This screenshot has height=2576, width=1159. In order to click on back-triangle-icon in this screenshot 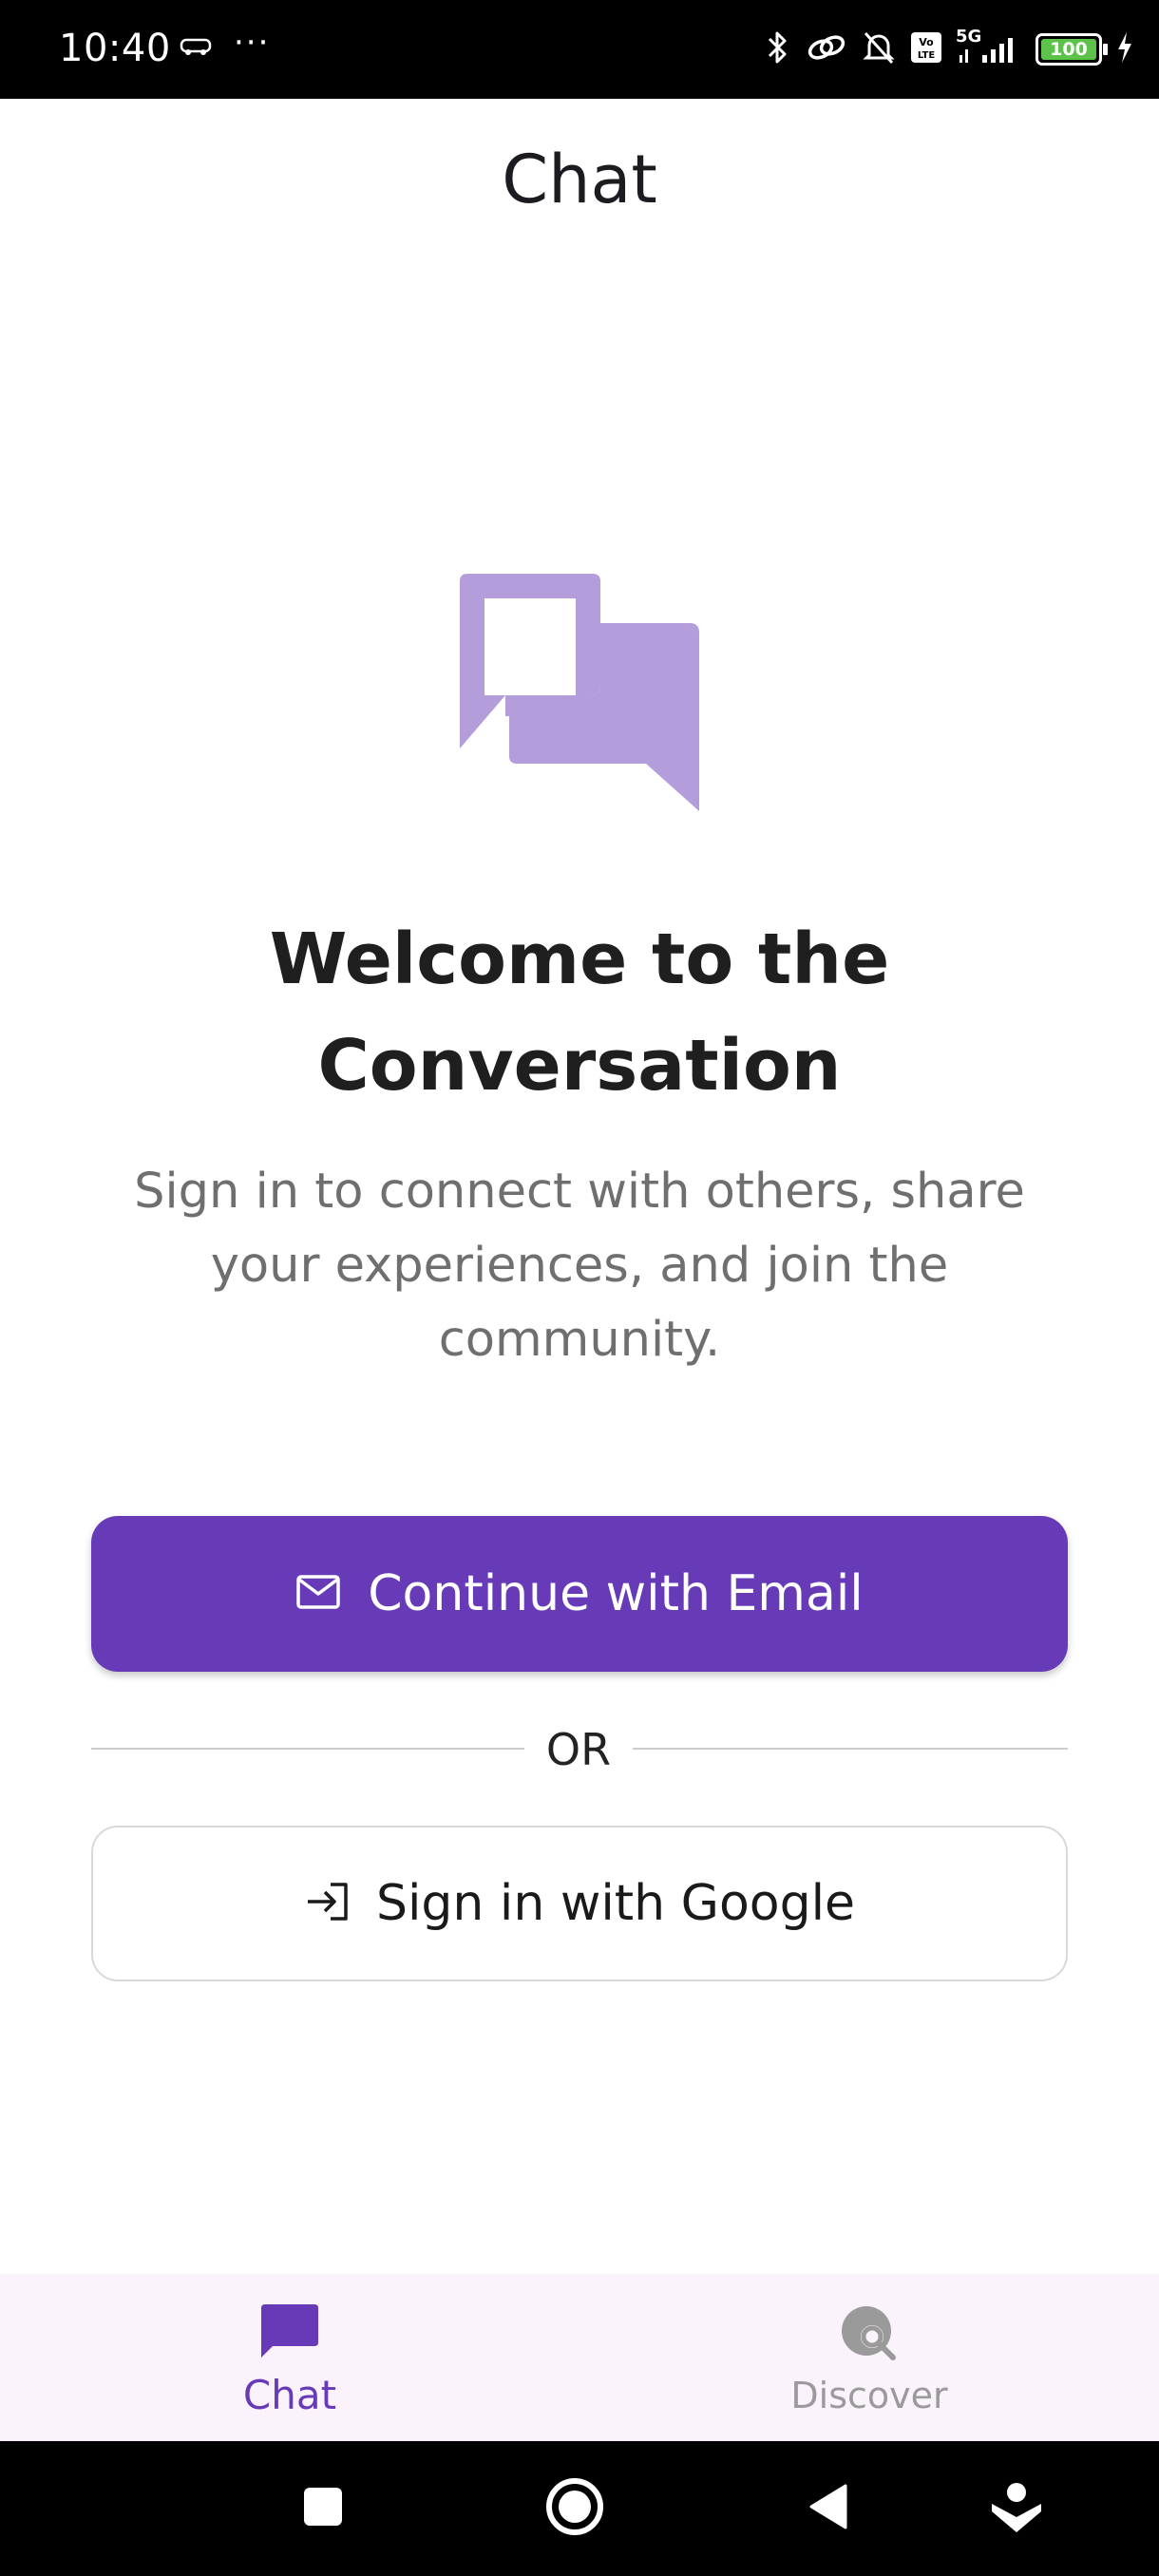, I will do `click(828, 2508)`.